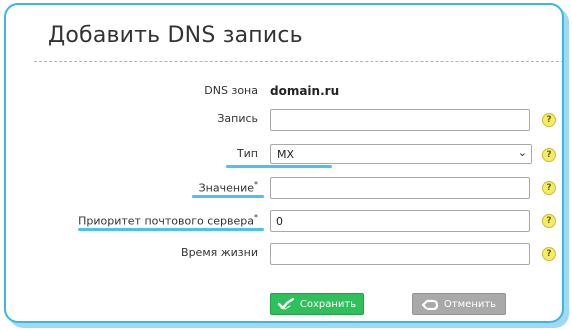 This screenshot has width=572, height=330. What do you see at coordinates (298, 61) in the screenshot?
I see `title-divider` at bounding box center [298, 61].